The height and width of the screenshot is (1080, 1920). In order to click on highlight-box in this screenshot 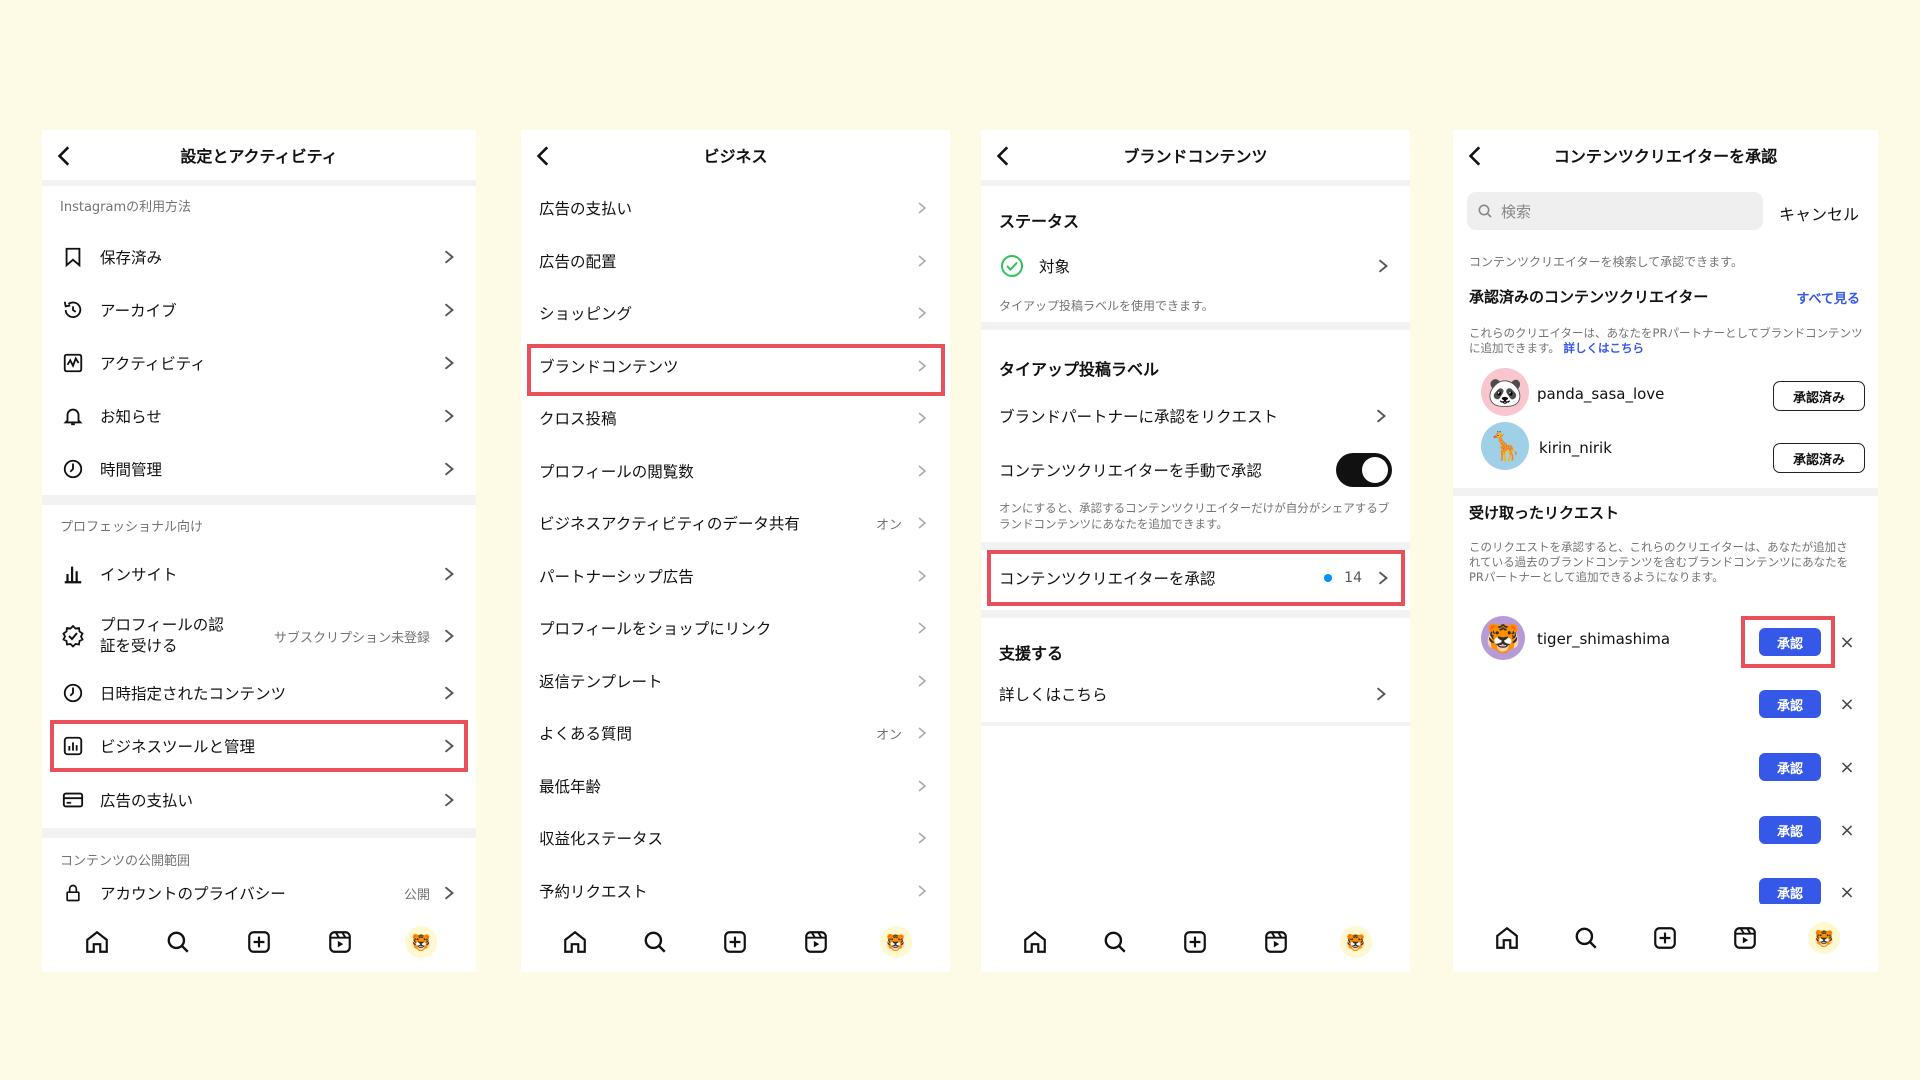, I will do `click(259, 746)`.